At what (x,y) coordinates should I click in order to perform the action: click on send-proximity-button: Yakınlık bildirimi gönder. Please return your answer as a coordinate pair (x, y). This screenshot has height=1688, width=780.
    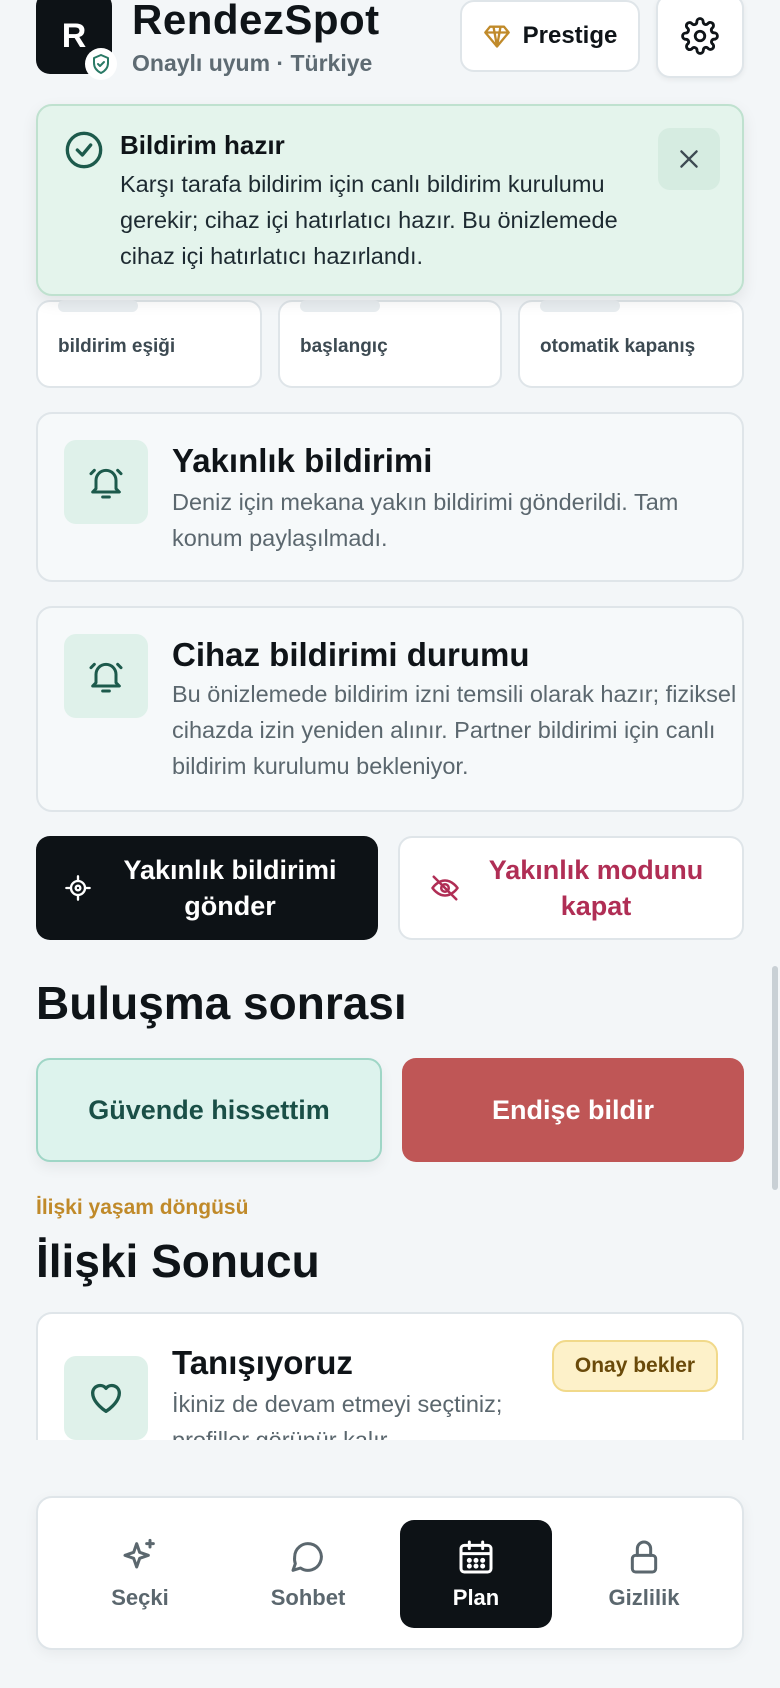
    Looking at the image, I should click on (207, 888).